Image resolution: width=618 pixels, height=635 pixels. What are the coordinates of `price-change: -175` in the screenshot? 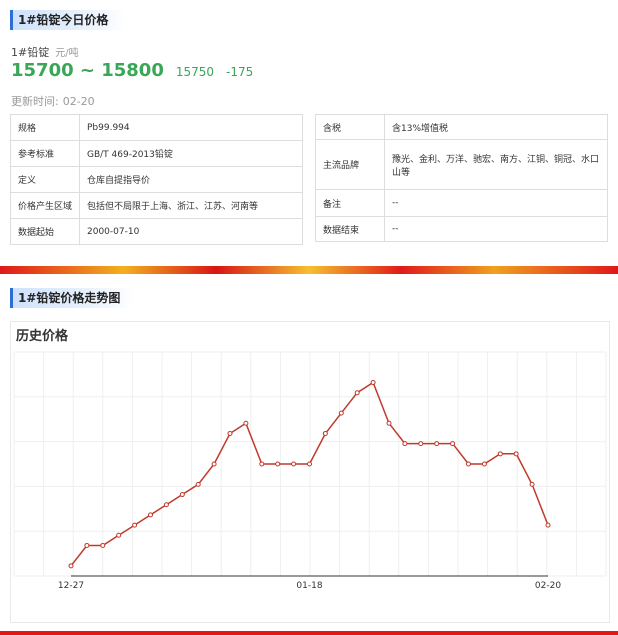 It's located at (240, 72).